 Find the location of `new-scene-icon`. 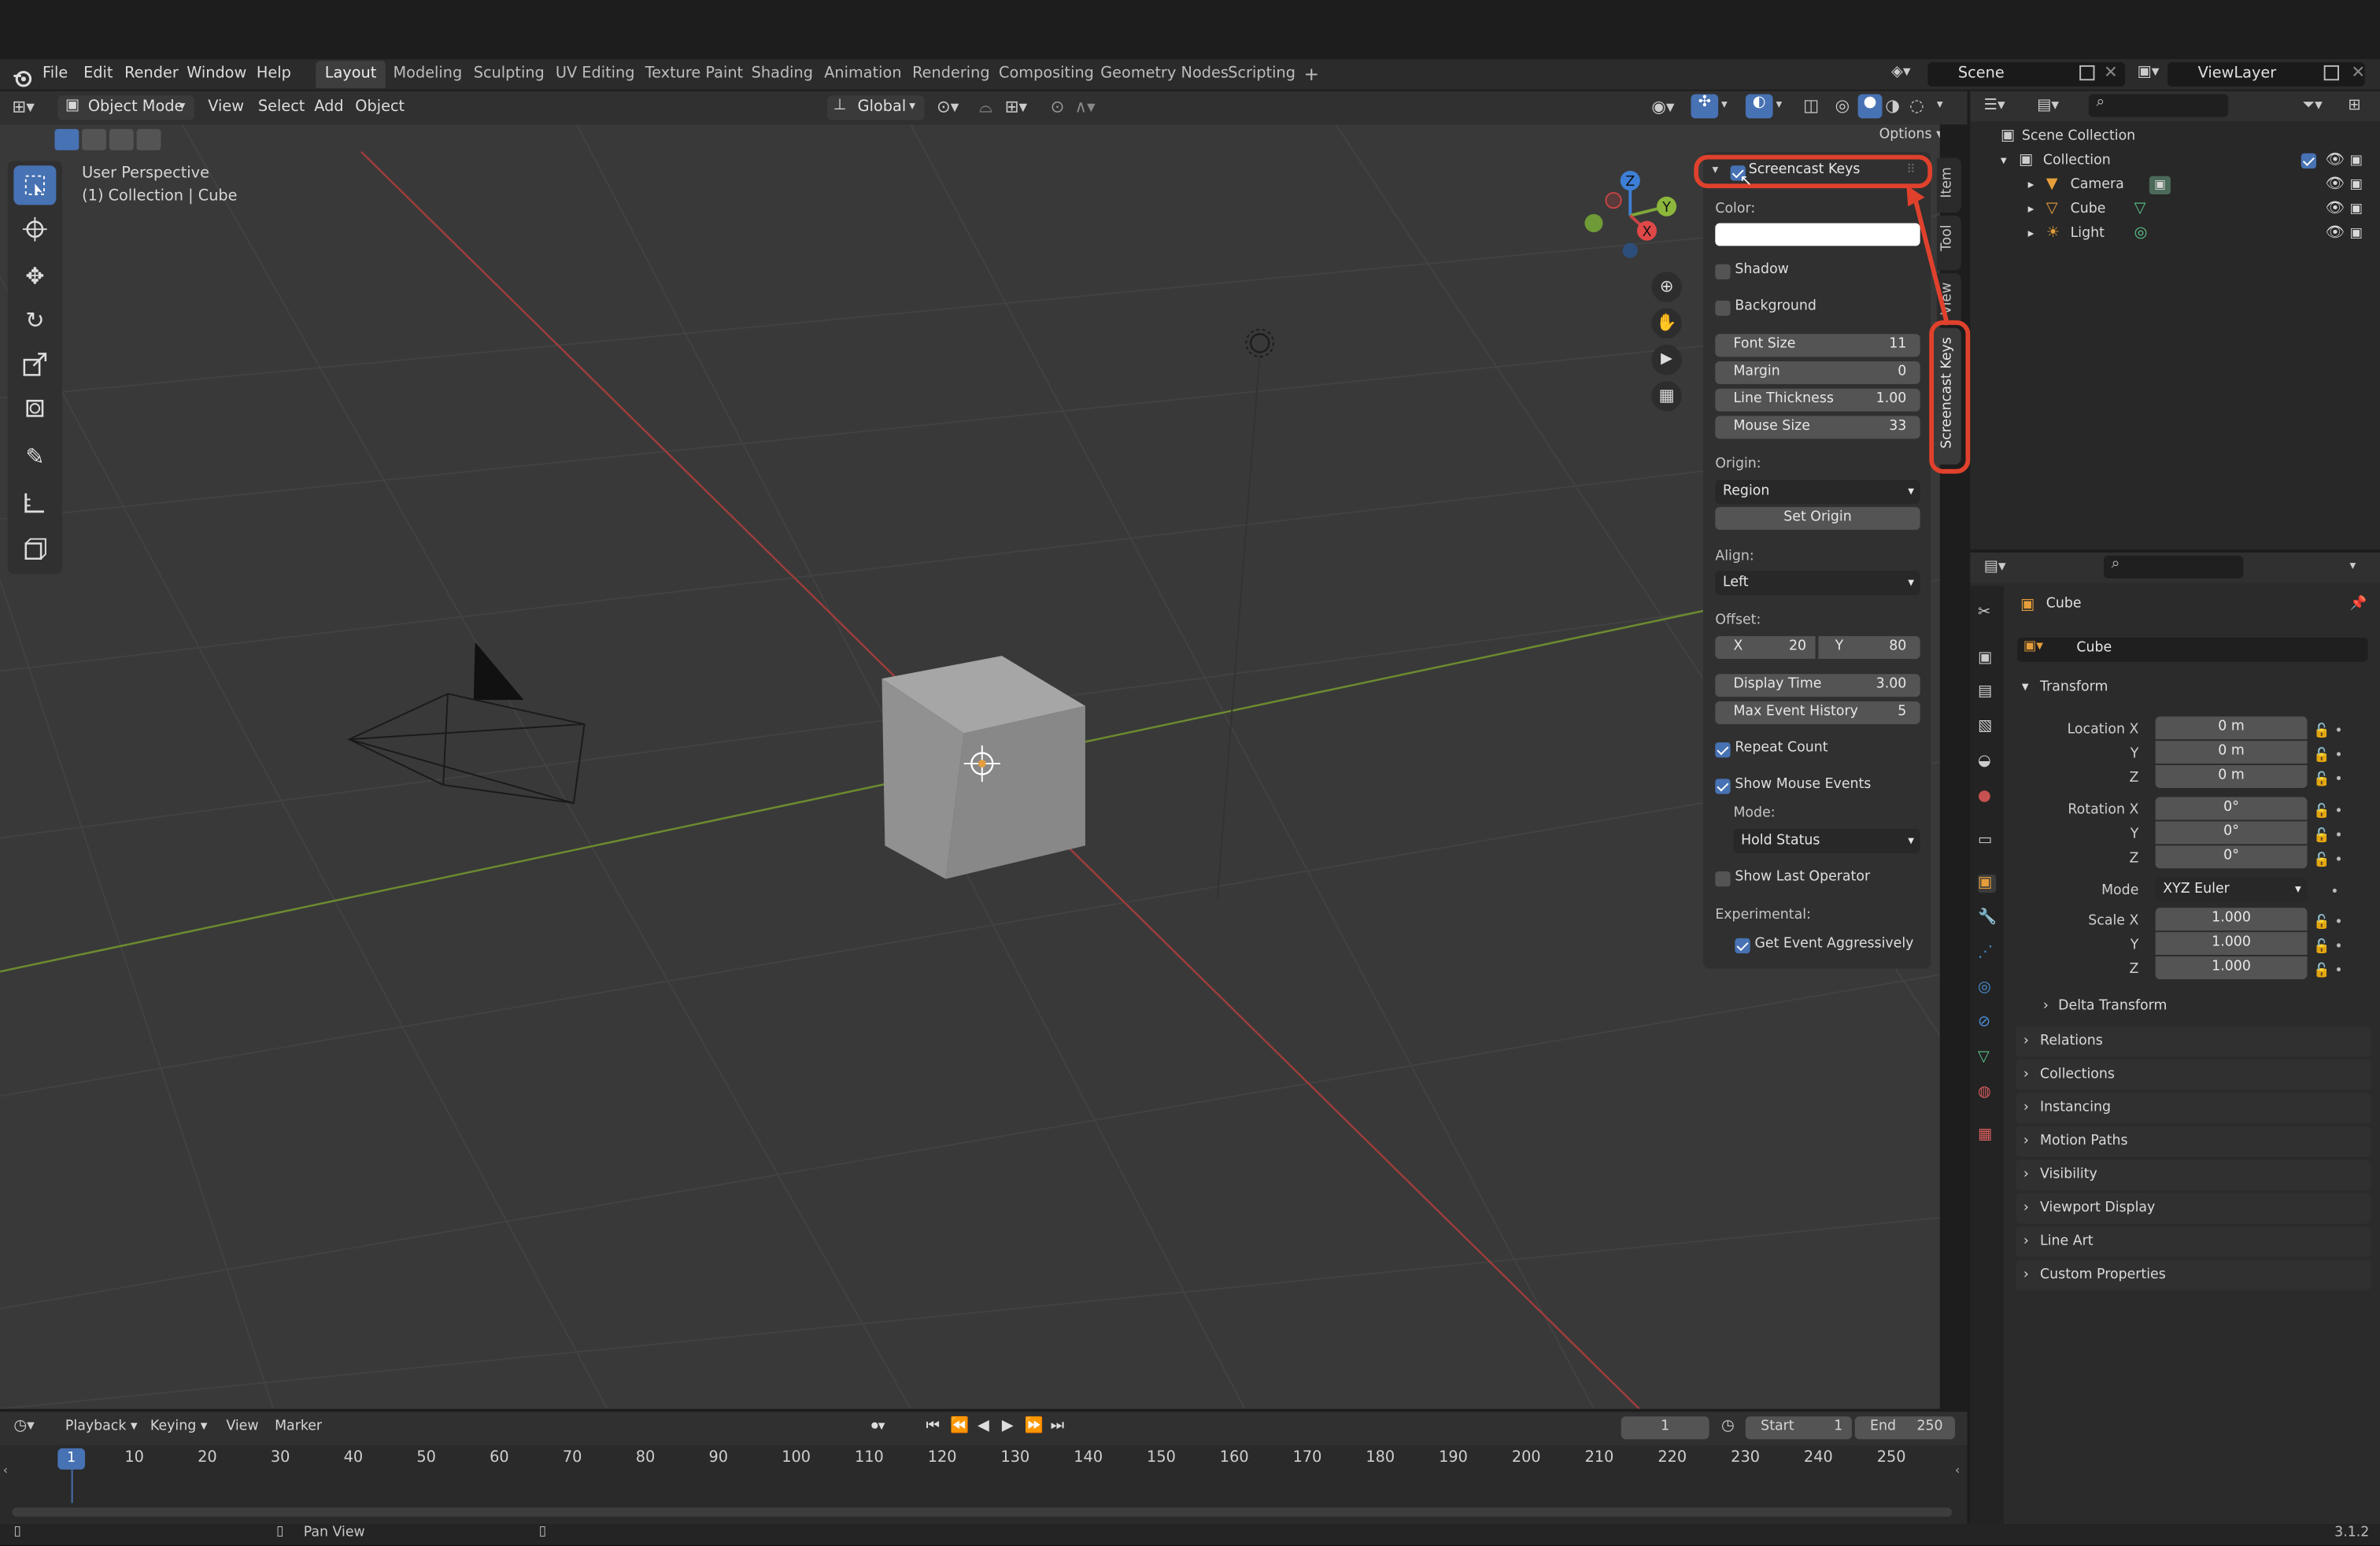

new-scene-icon is located at coordinates (2087, 73).